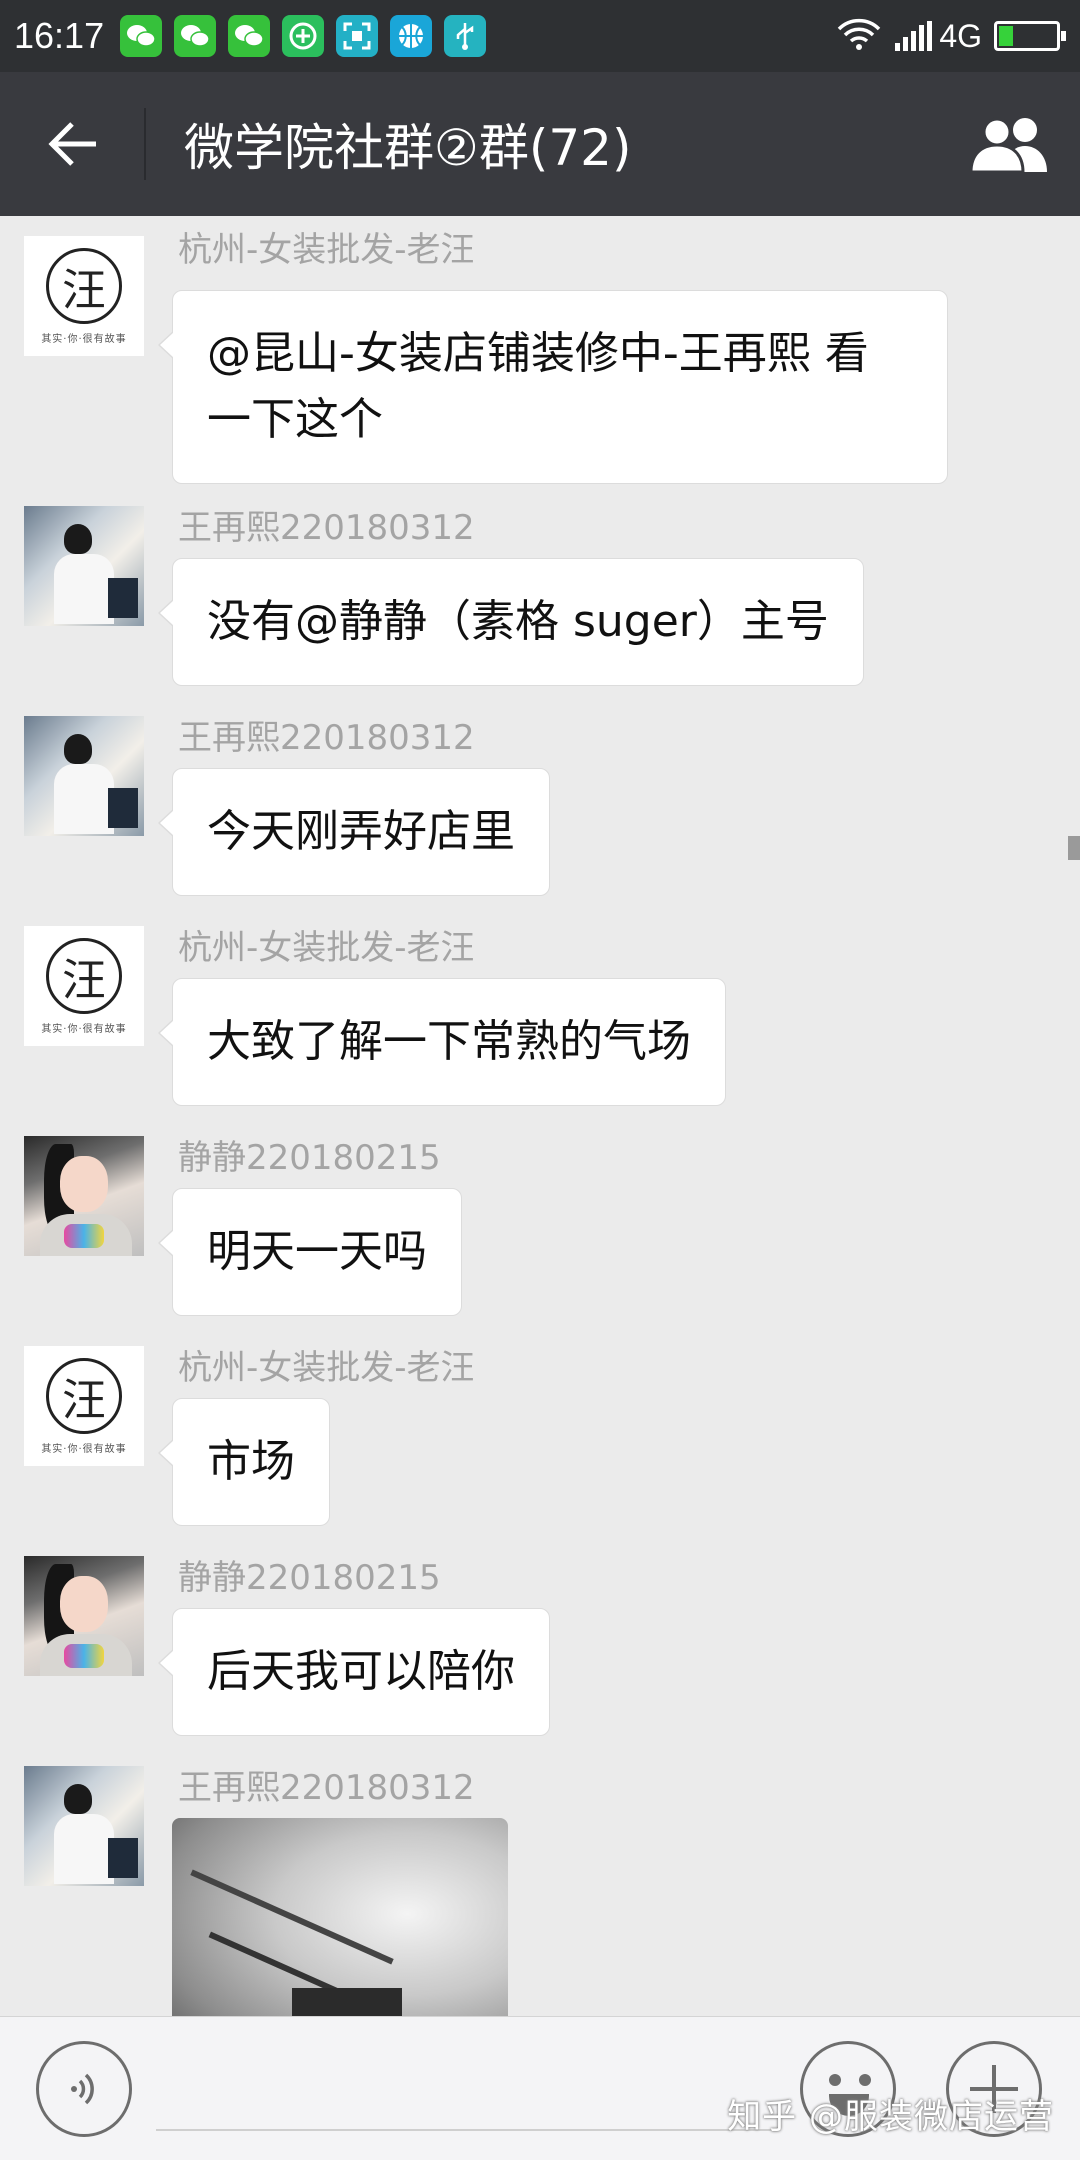  I want to click on back-arrow-icon, so click(72, 144).